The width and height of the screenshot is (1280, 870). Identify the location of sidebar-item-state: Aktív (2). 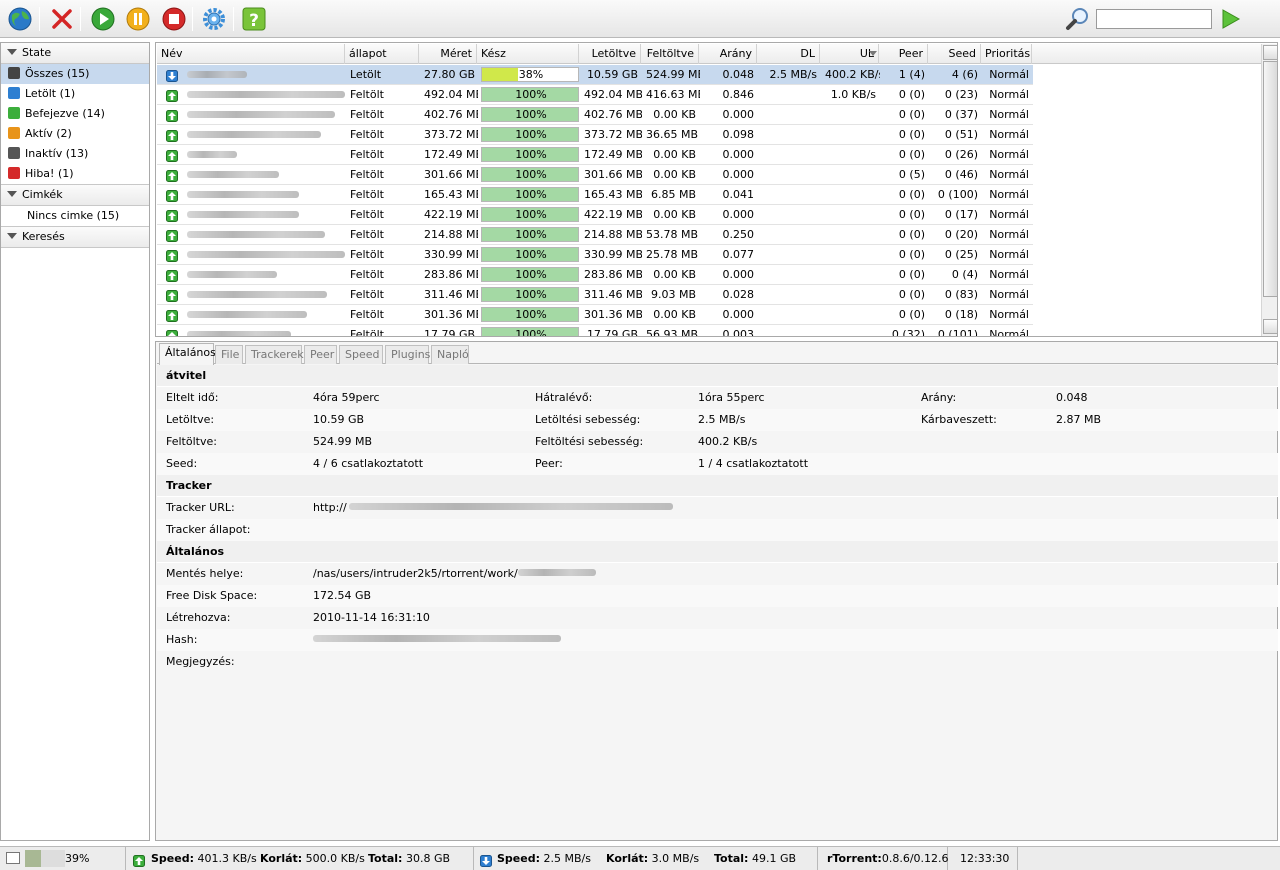
(75, 134).